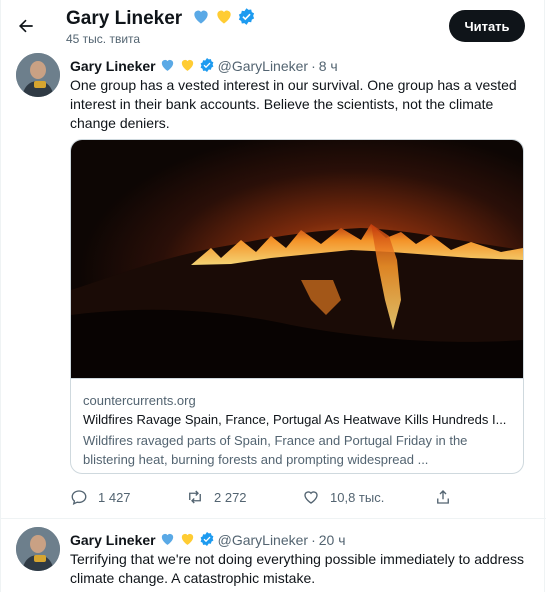 Image resolution: width=546 pixels, height=592 pixels. What do you see at coordinates (114, 497) in the screenshot?
I see `reply-count: 1 427` at bounding box center [114, 497].